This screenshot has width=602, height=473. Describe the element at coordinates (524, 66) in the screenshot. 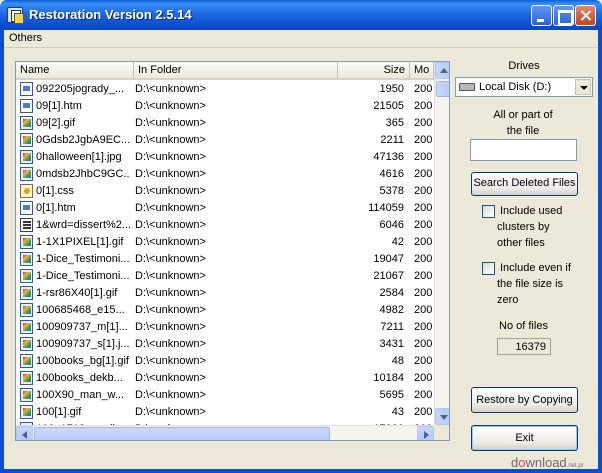

I see `drives-label: Drives` at that location.